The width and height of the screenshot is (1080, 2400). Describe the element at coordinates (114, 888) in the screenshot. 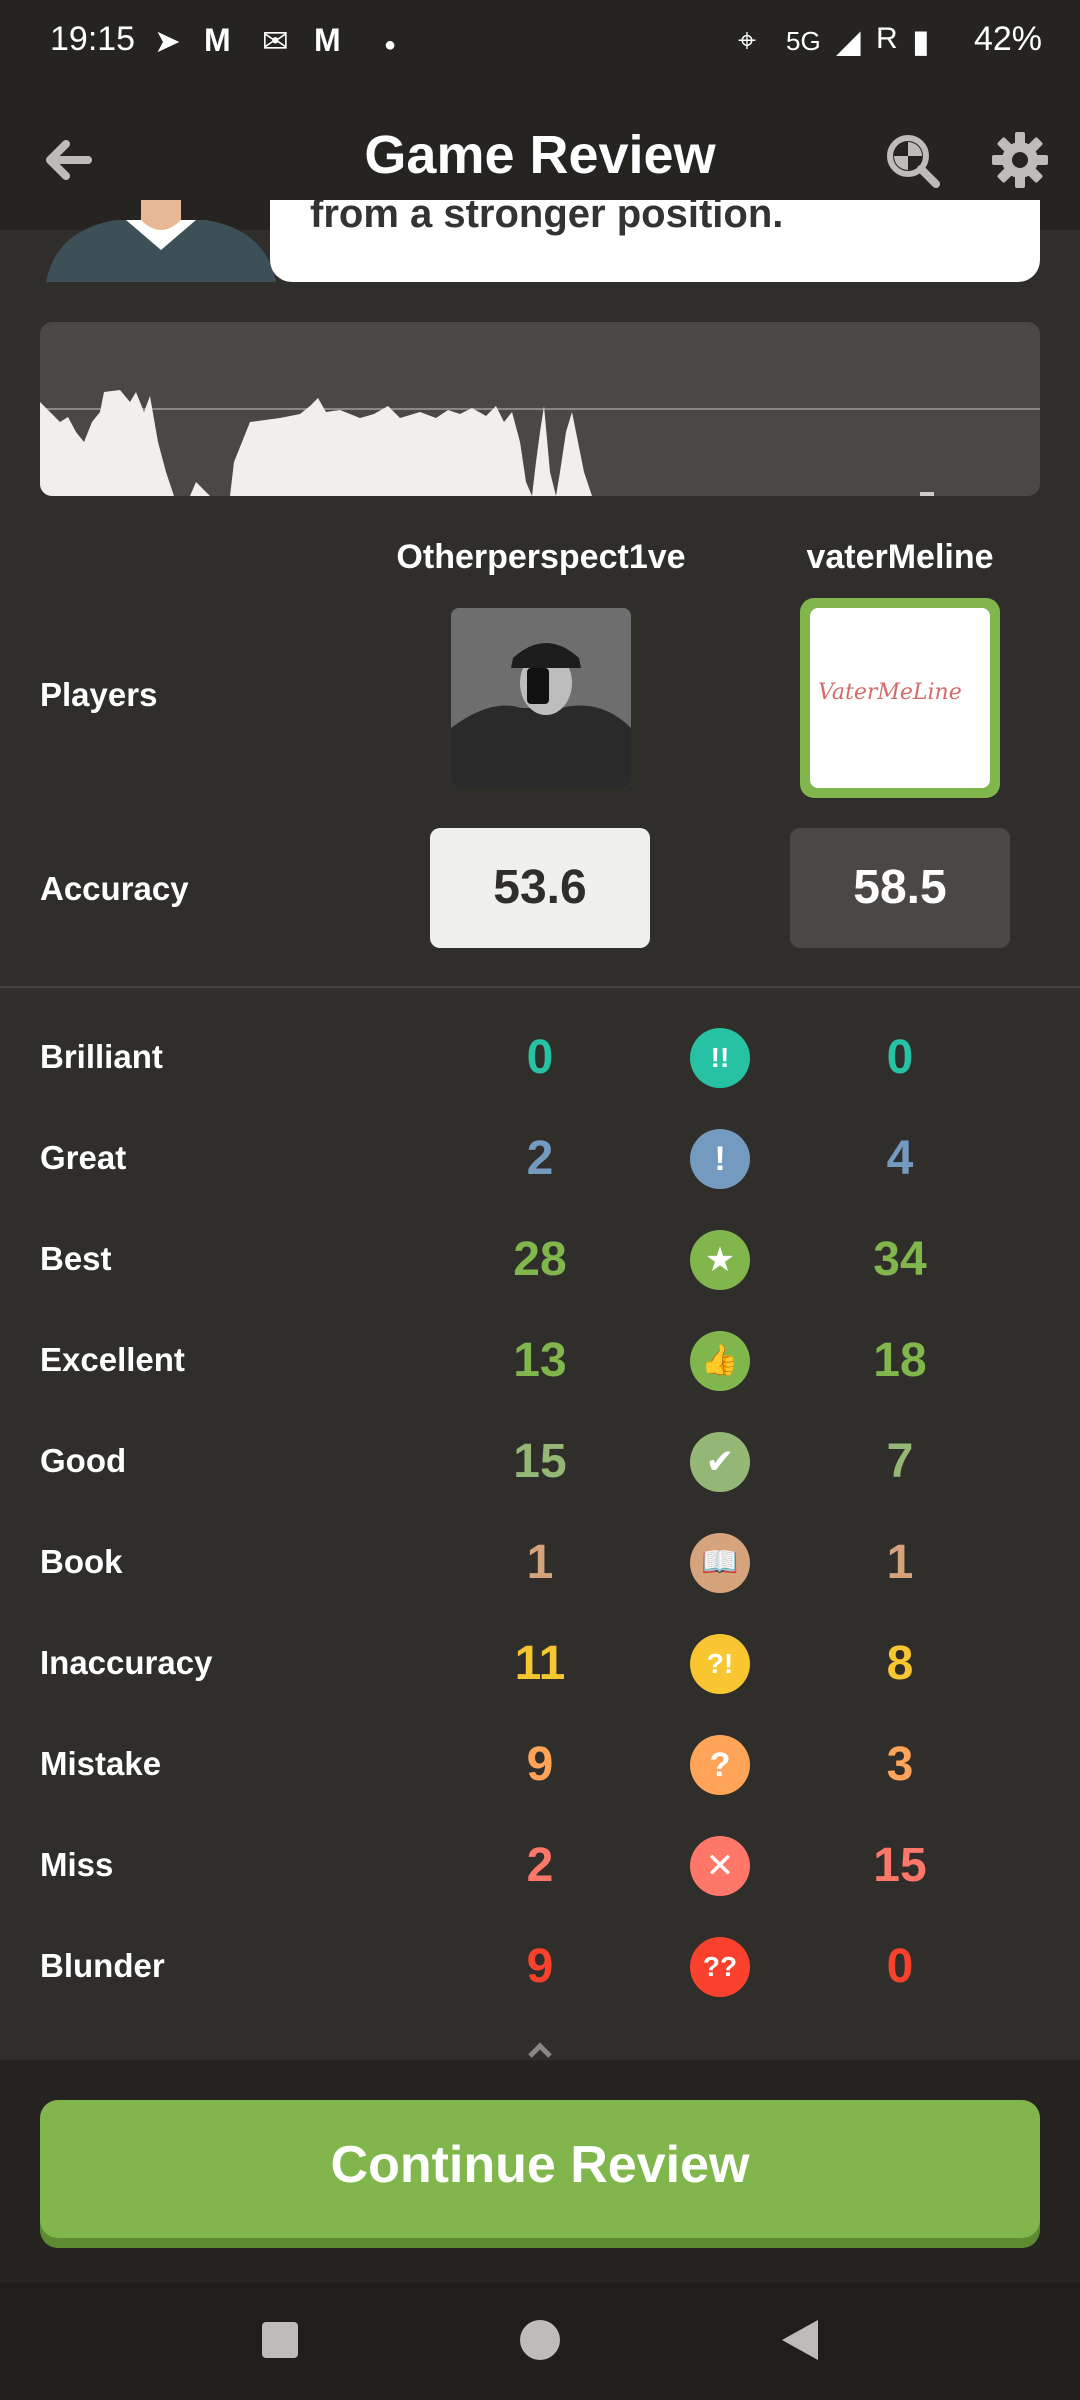

I see `accuracy-label: Accuracy` at that location.